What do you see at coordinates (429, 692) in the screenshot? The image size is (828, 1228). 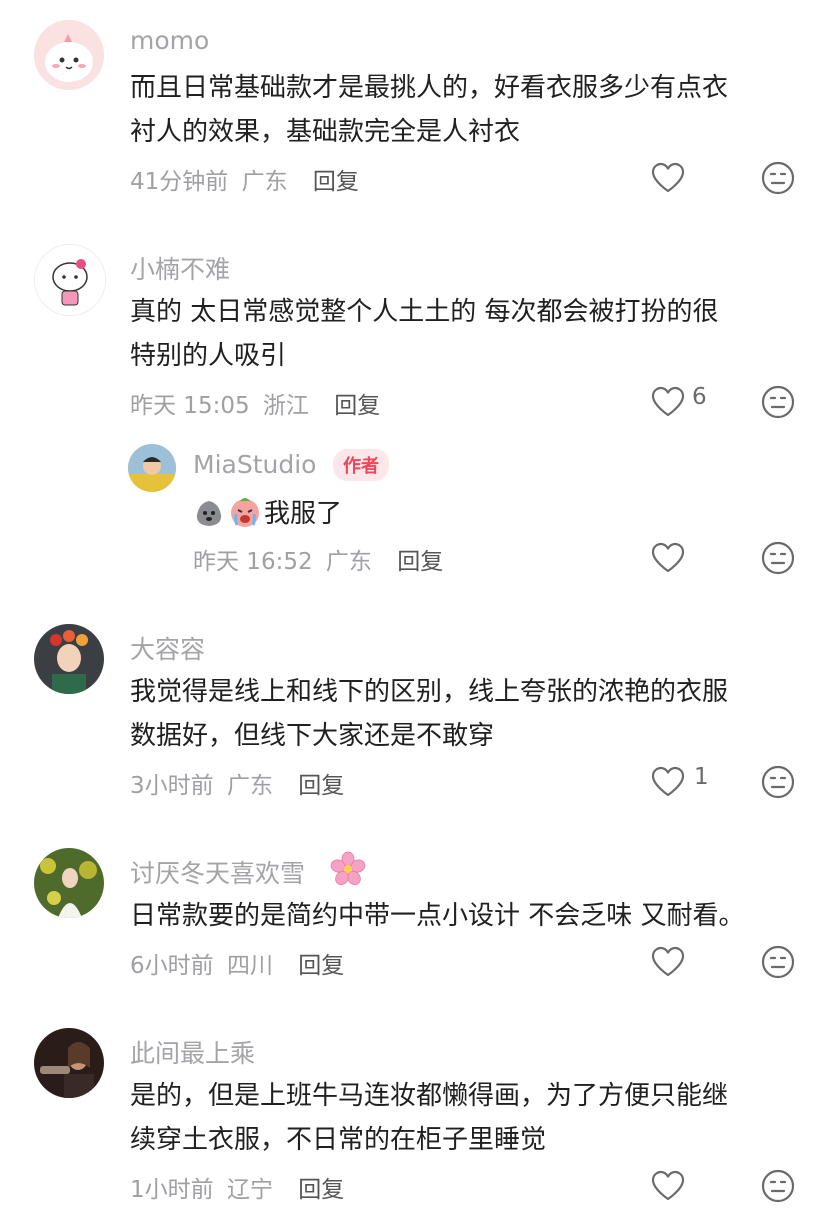 I see `comment-text-line: 我觉得是线上和线下的区别，线上夸张的浓艳的衣服` at bounding box center [429, 692].